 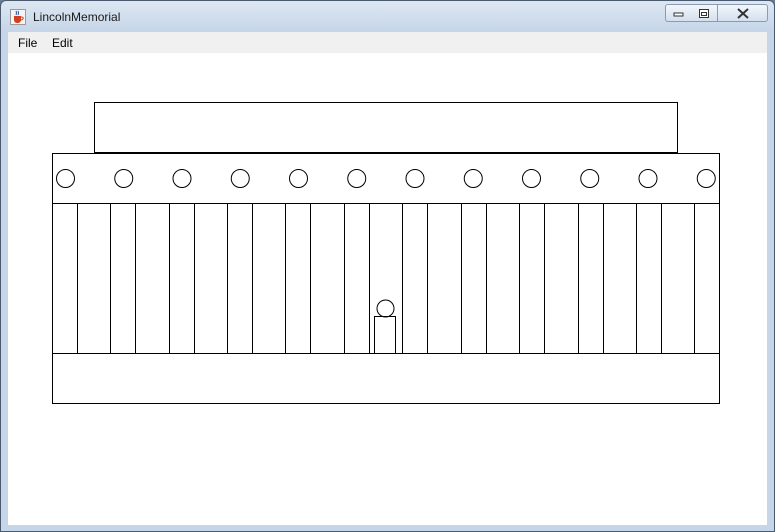 I want to click on close-button, so click(x=743, y=13).